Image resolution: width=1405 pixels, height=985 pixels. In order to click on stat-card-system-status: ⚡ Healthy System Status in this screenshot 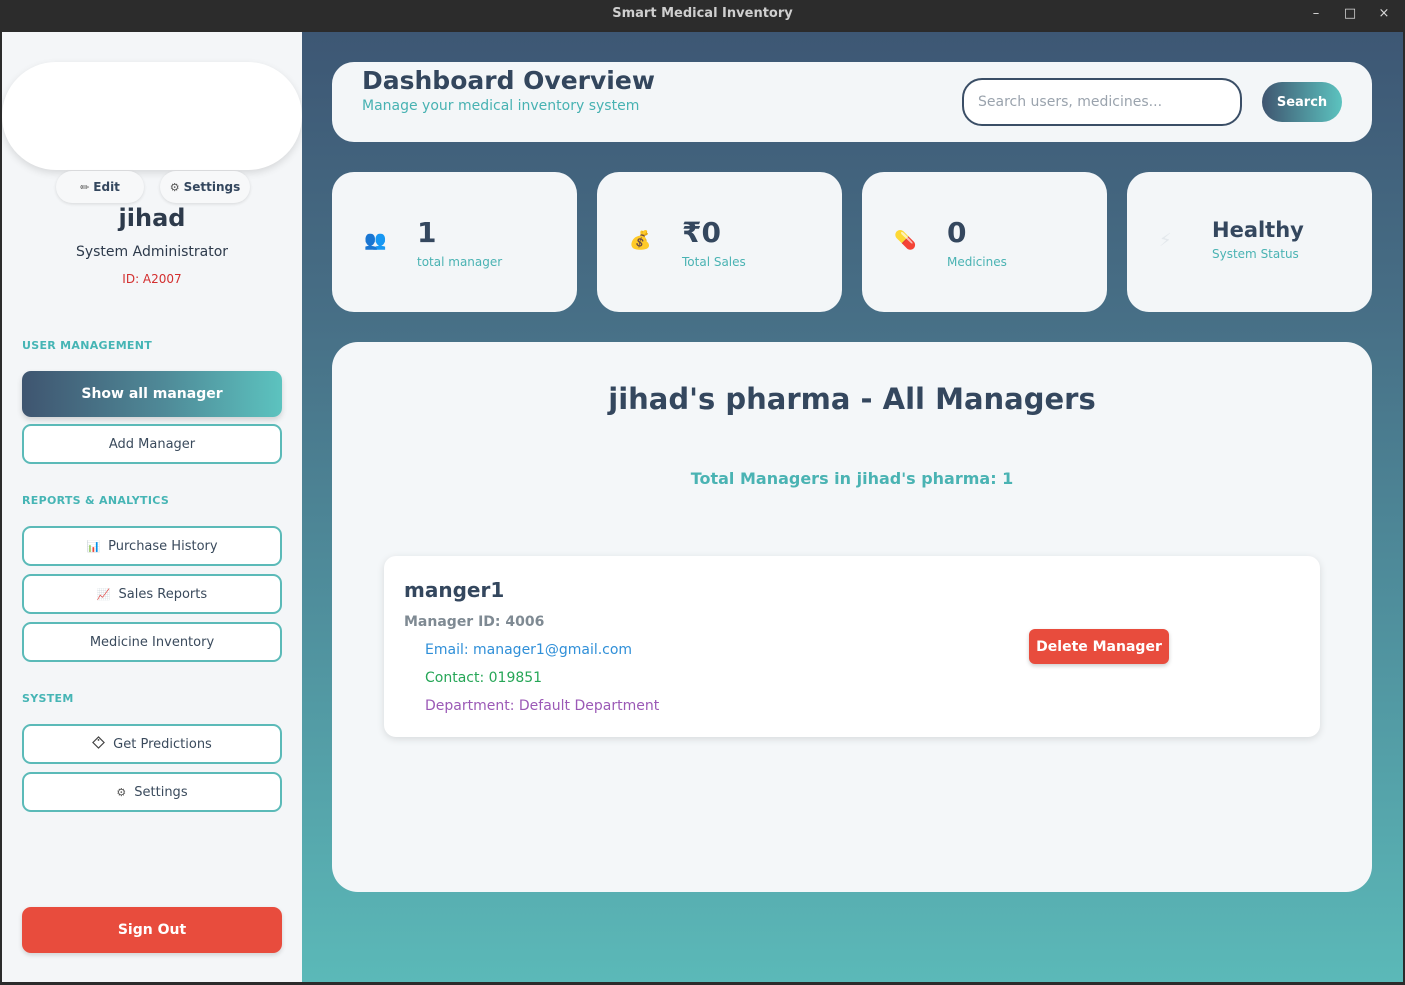, I will do `click(1249, 242)`.